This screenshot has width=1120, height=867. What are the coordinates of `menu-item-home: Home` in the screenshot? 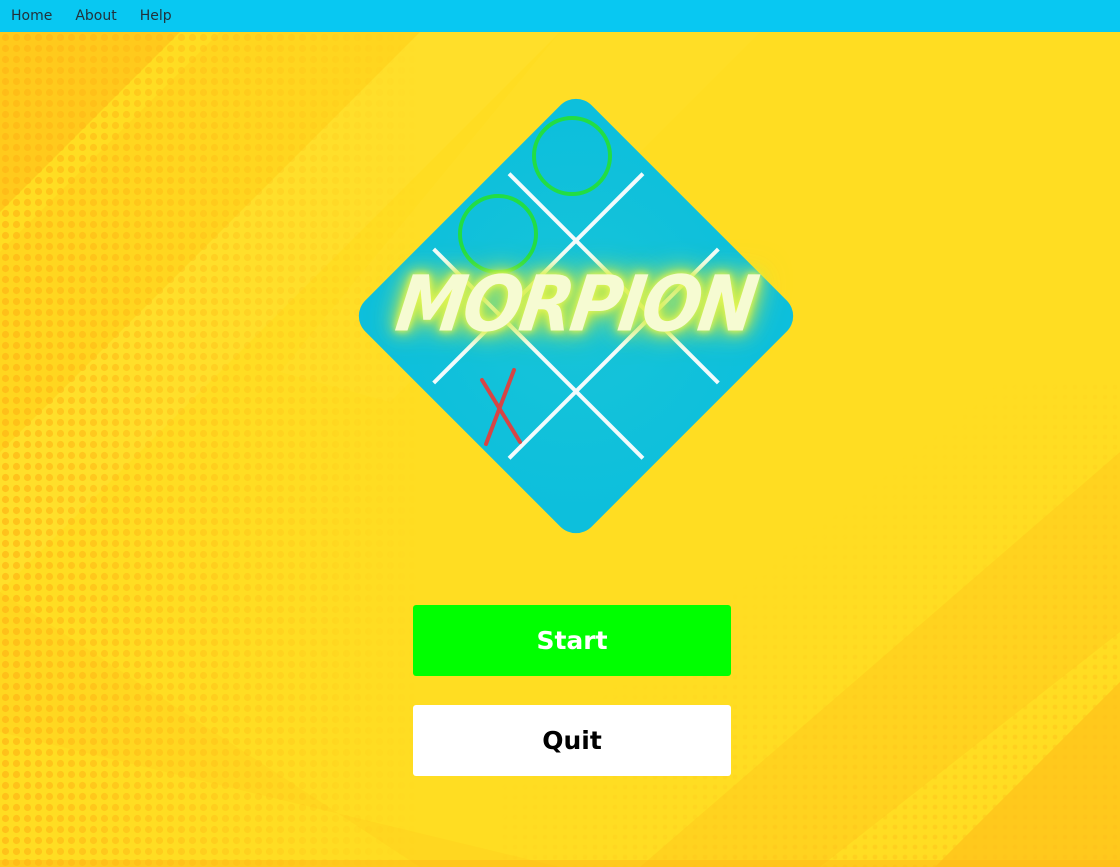 It's located at (31, 16).